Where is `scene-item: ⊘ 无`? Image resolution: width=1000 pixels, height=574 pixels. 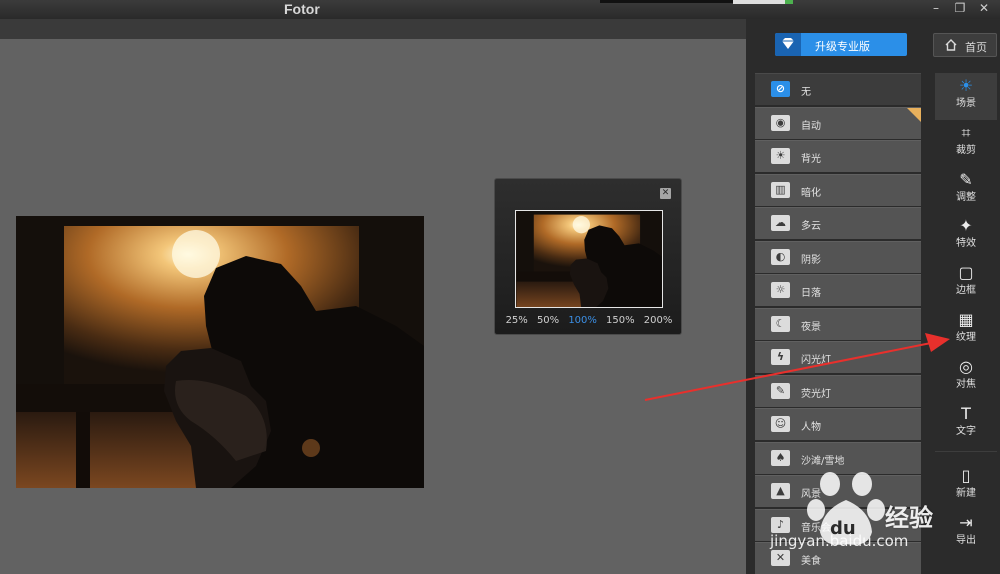
scene-item: ⊘ 无 is located at coordinates (838, 89).